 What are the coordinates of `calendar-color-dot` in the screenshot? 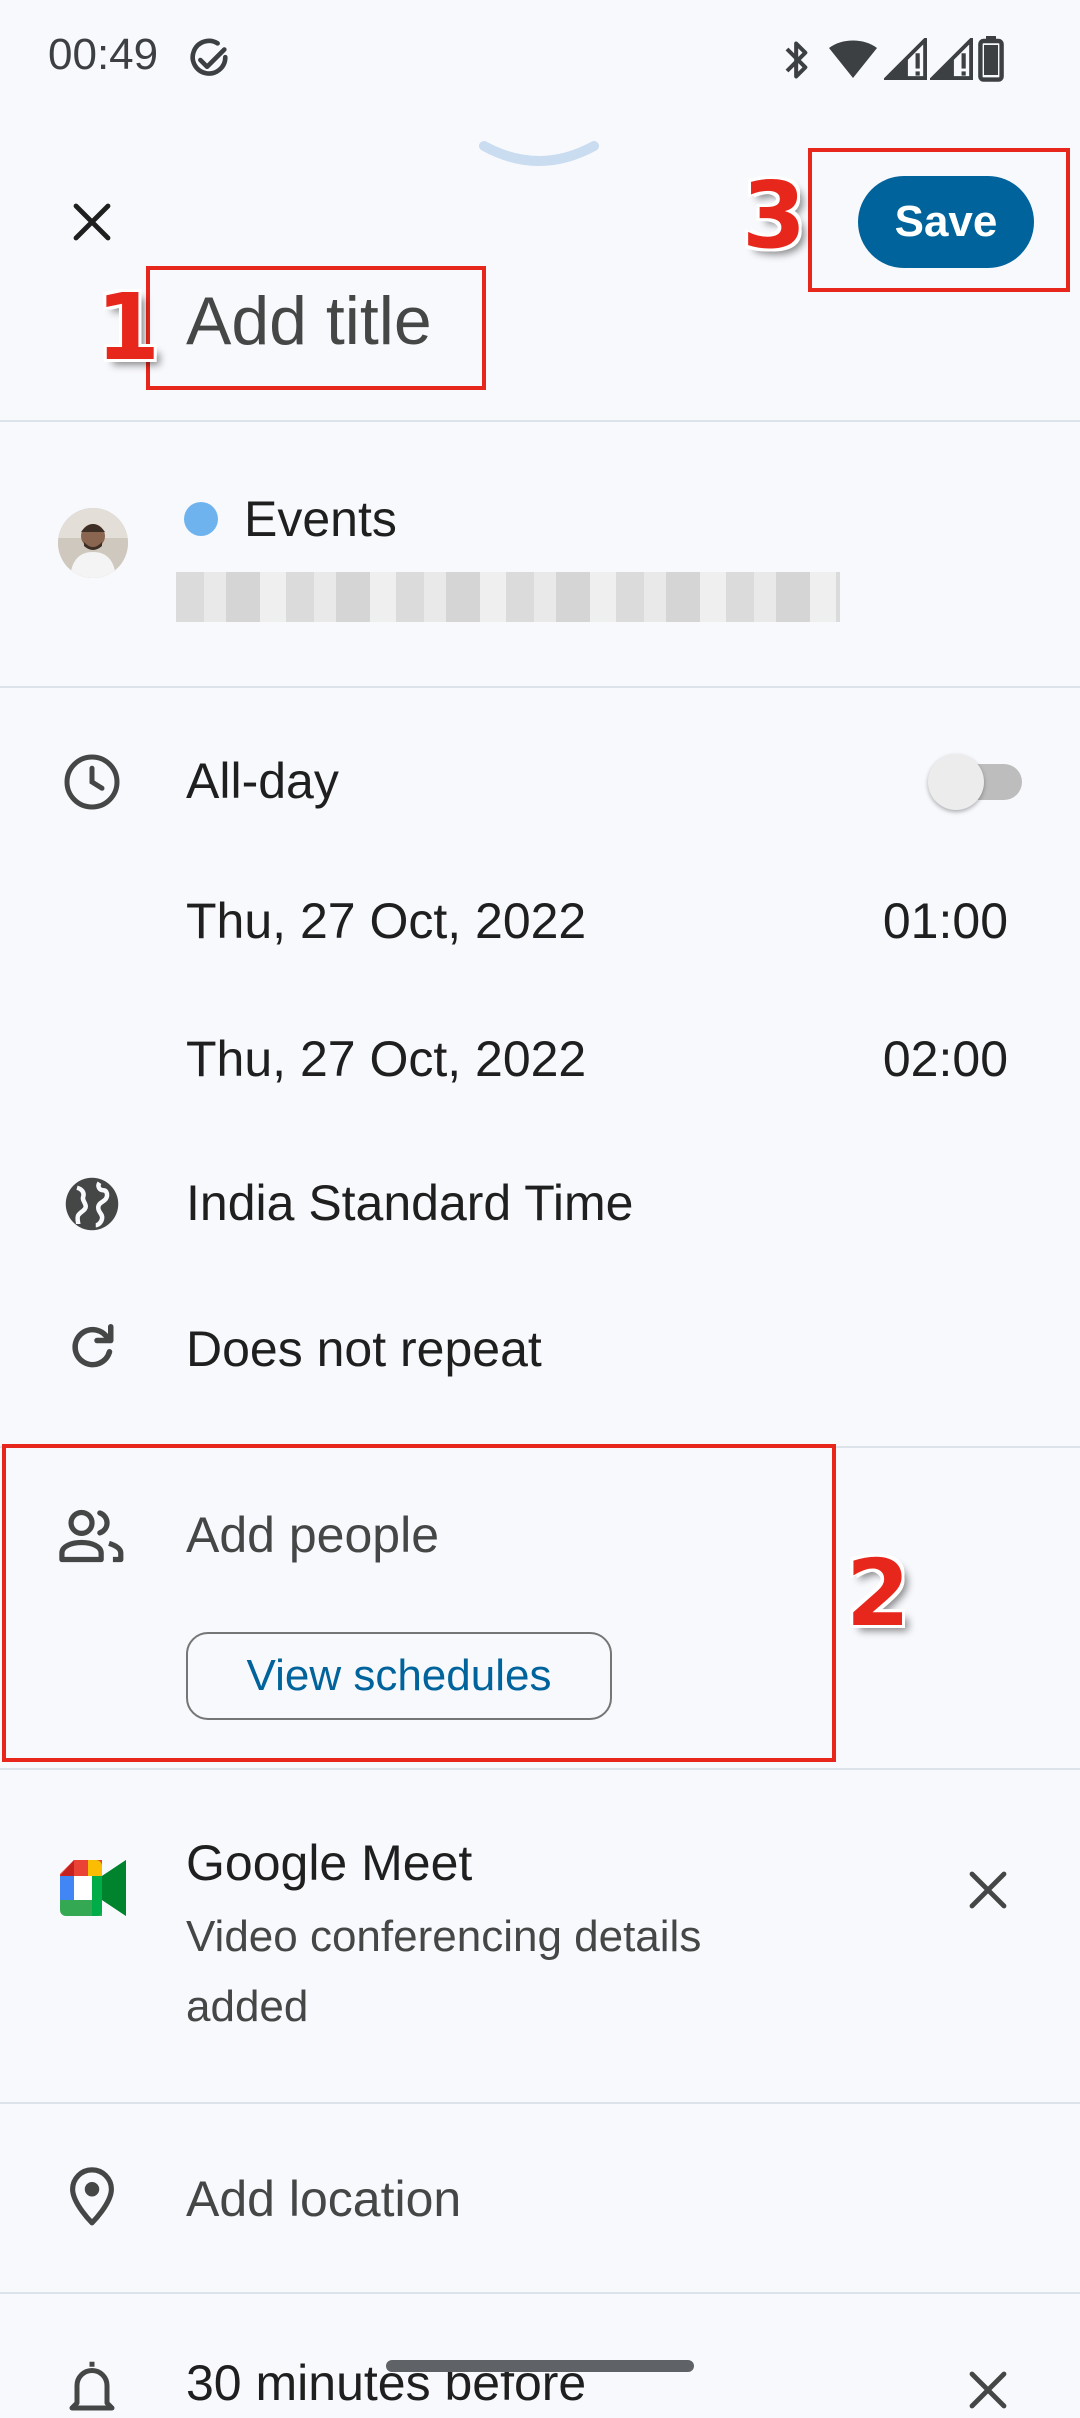 It's located at (201, 519).